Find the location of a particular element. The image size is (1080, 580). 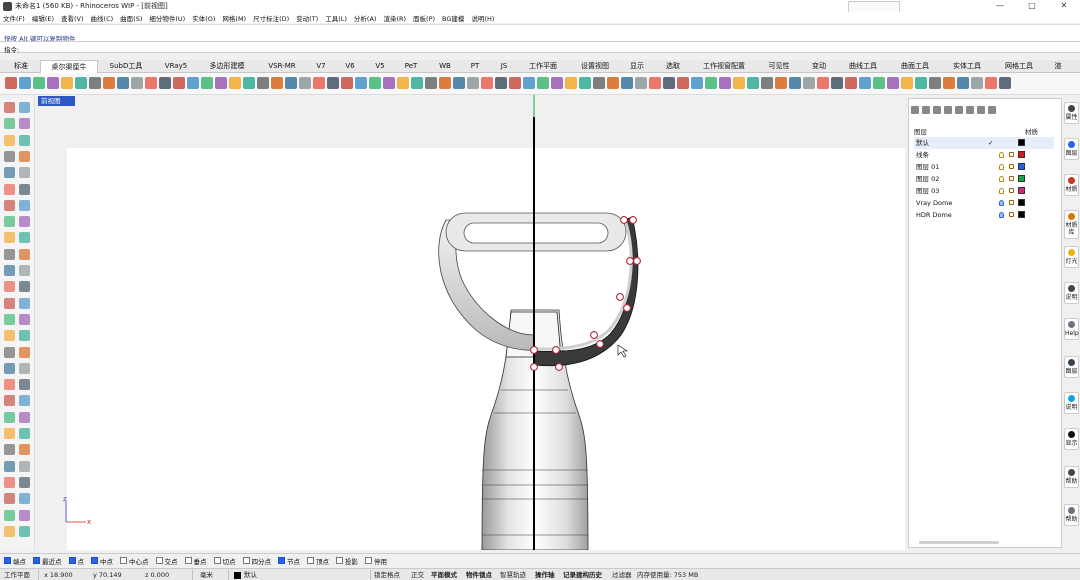

toggle-ortho: 正交 is located at coordinates (417, 574).